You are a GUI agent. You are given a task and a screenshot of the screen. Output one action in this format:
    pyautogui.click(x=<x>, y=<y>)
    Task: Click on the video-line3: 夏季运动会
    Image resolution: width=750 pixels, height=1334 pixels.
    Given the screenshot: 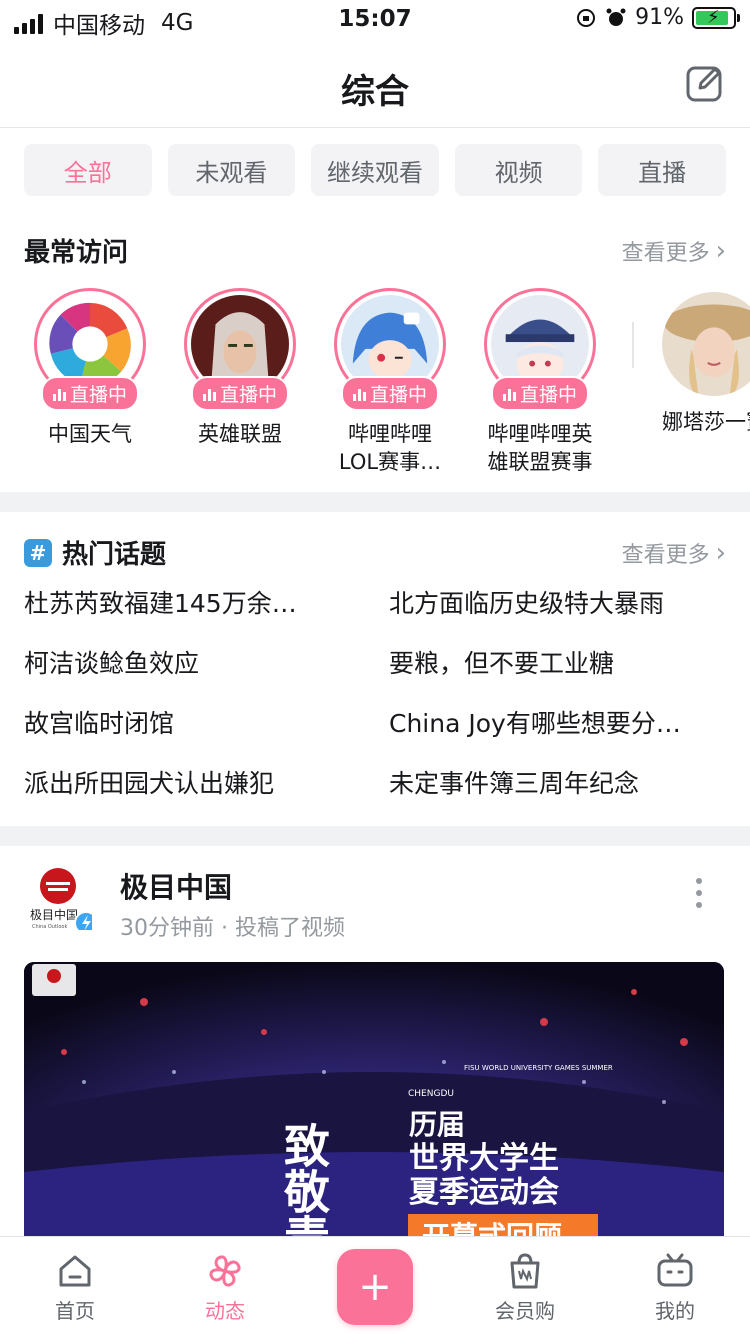 What is the action you would take?
    pyautogui.click(x=484, y=1192)
    